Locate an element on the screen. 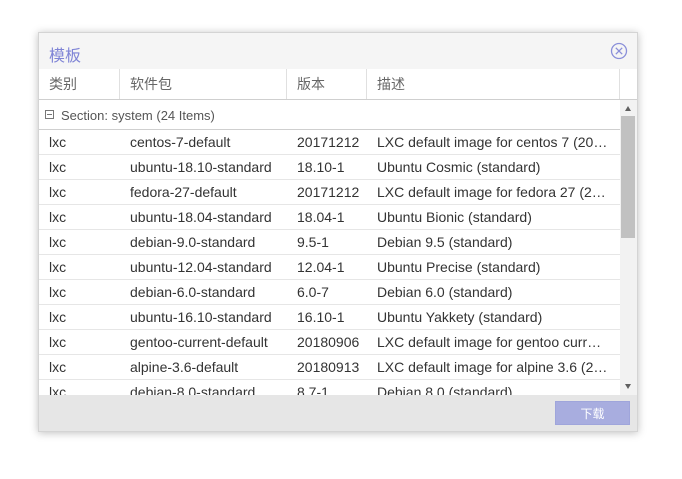 The image size is (682, 479). cell-description: Debian 9.5 (standard) is located at coordinates (445, 242).